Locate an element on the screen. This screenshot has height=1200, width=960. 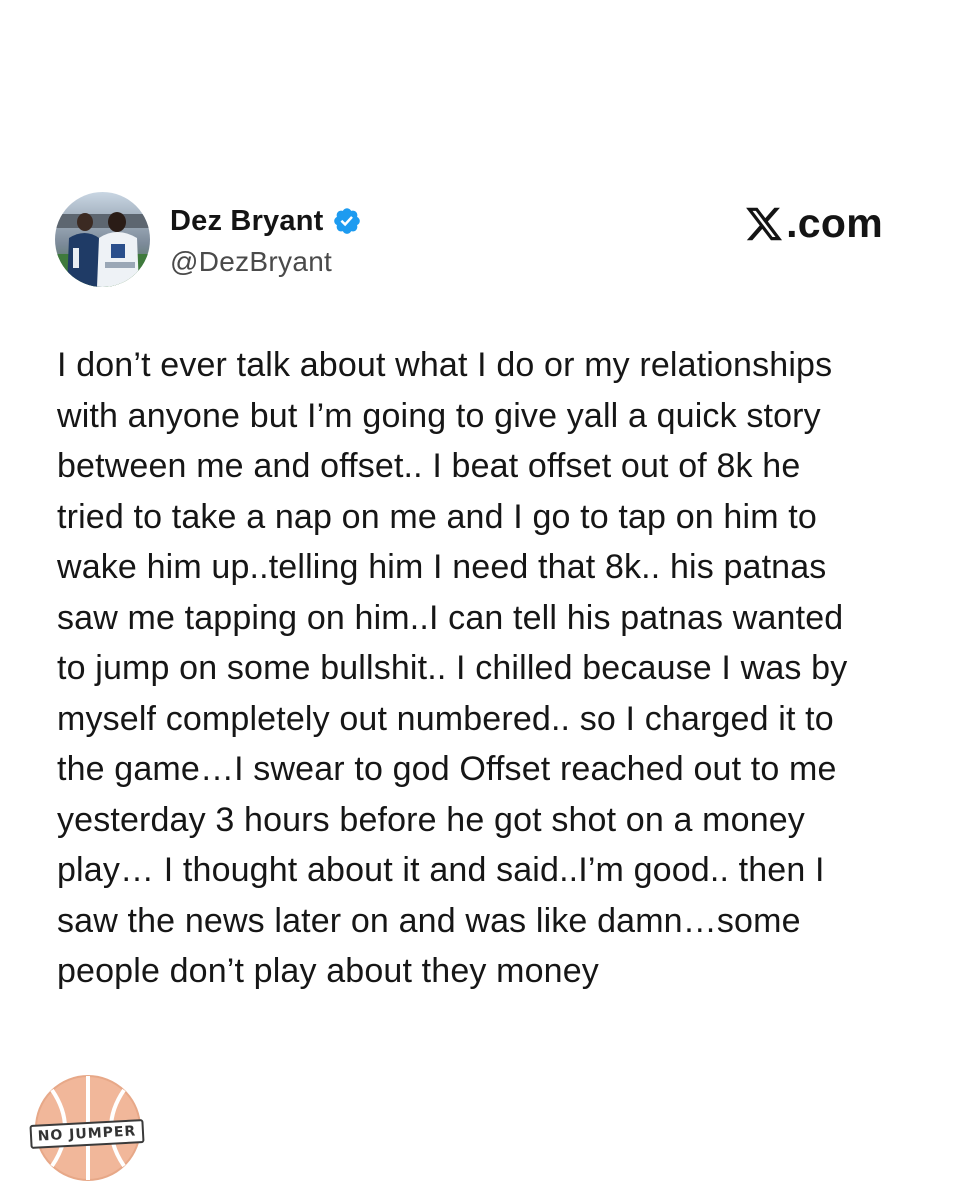
watermark: NO JUMPER is located at coordinates (88, 1128).